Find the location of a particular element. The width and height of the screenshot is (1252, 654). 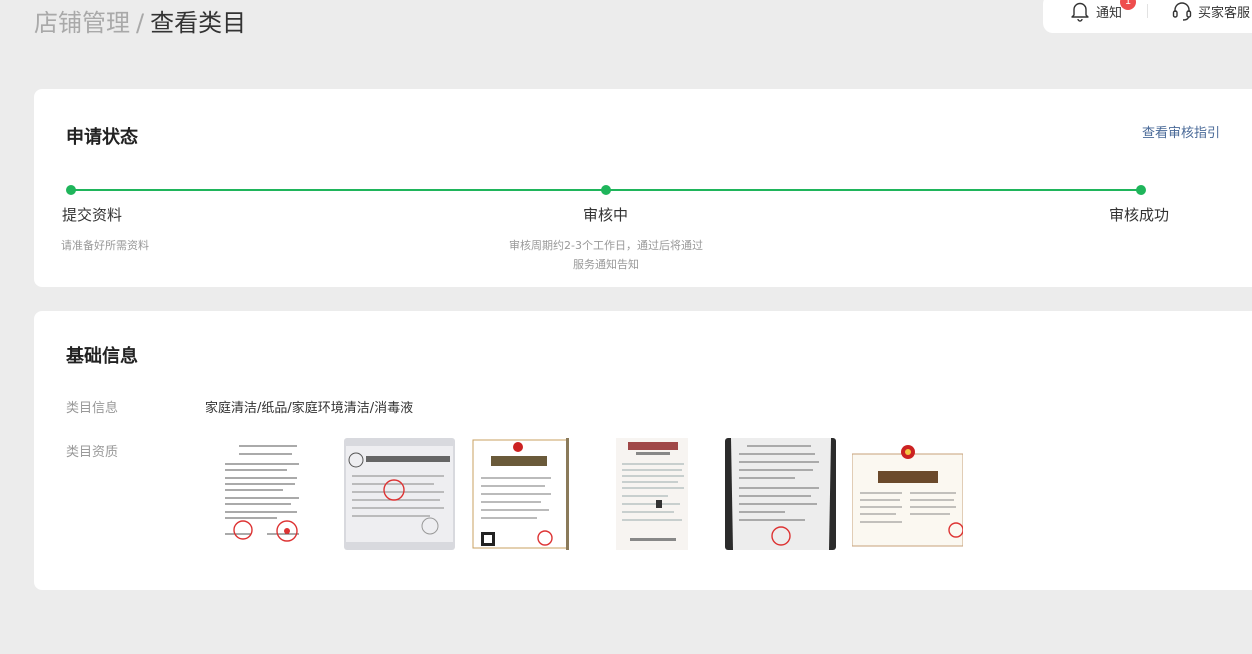

step-desc-submit: 请准备好所需资料 is located at coordinates (105, 245).